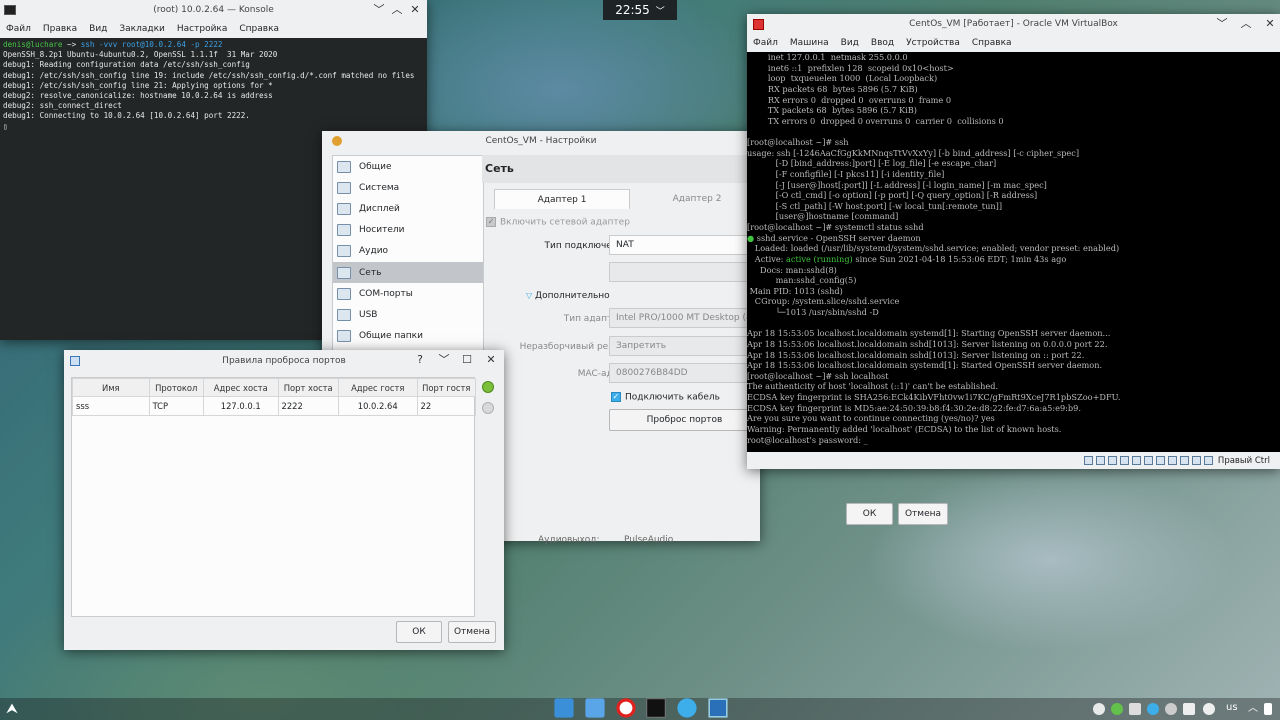 This screenshot has height=720, width=1280. Describe the element at coordinates (1148, 460) in the screenshot. I see `shared-folder-icon` at that location.